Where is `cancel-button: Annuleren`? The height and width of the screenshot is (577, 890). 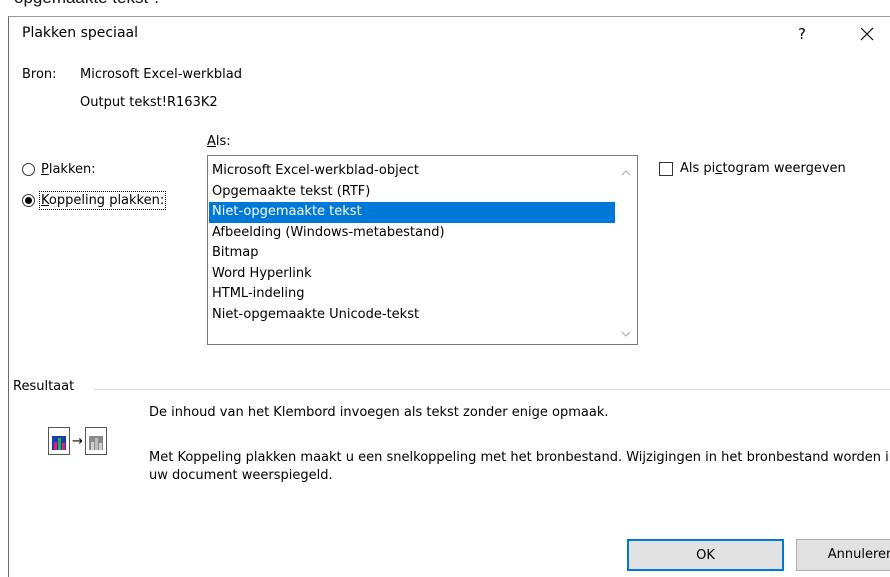
cancel-button: Annuleren is located at coordinates (843, 555).